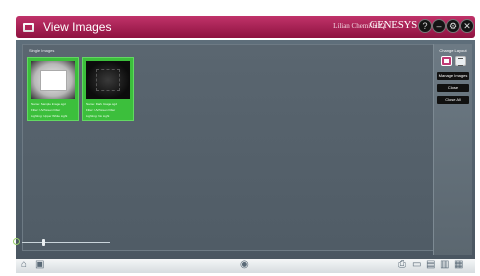  I want to click on minimize-button: –, so click(439, 26).